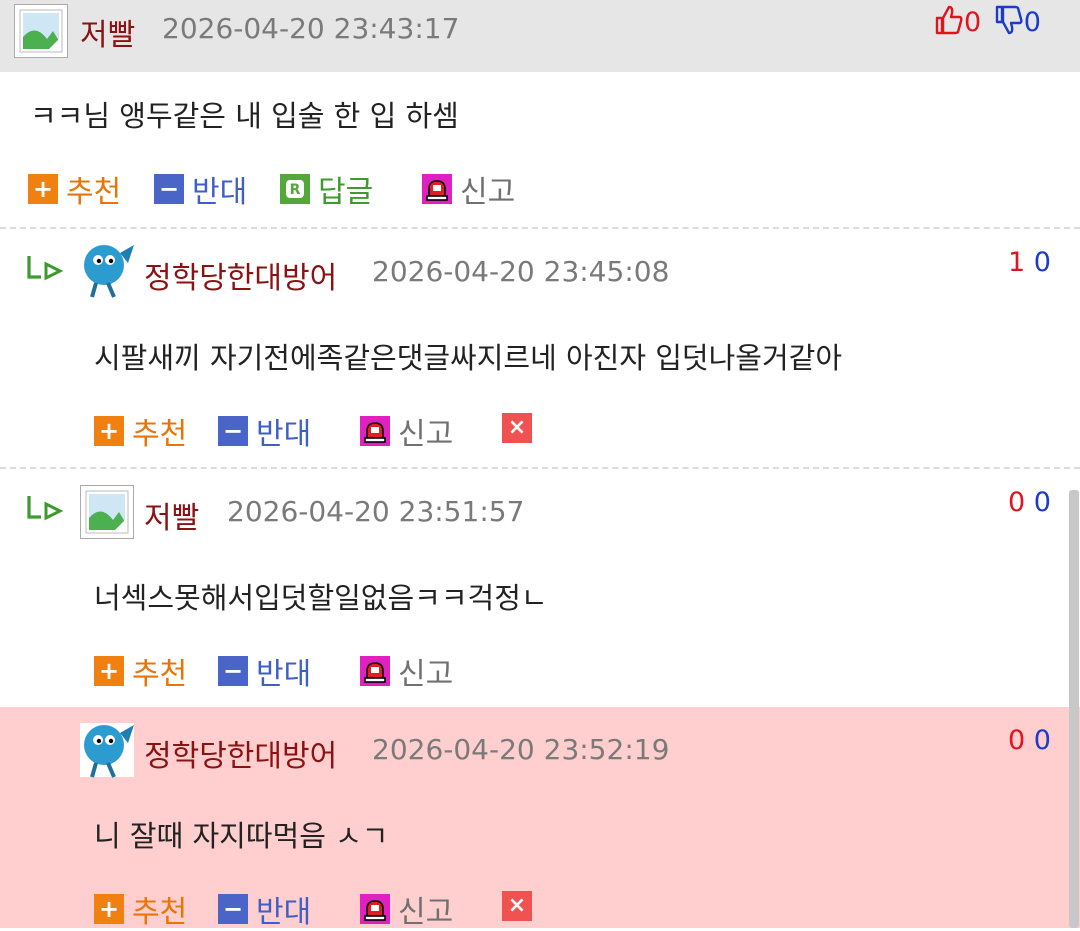 The height and width of the screenshot is (931, 1080). I want to click on vote-counter: 1 0, so click(1029, 262).